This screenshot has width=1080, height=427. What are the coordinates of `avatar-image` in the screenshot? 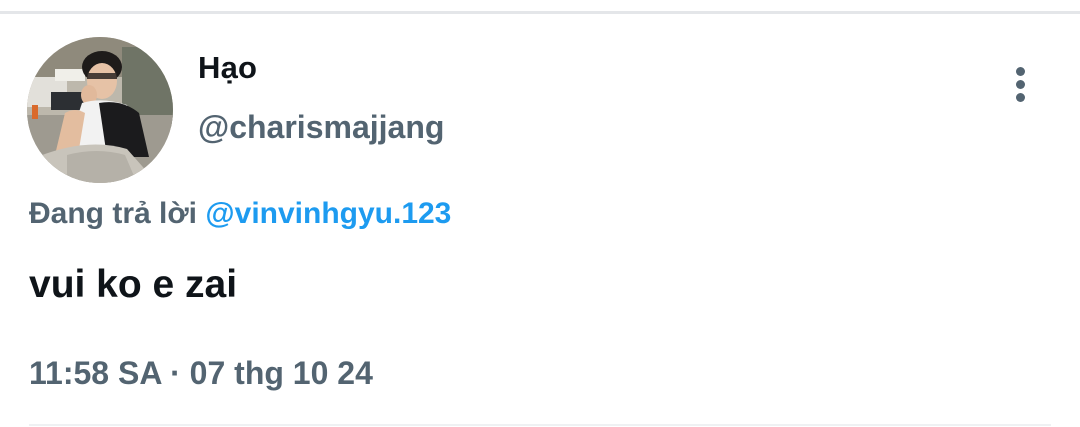 It's located at (100, 110).